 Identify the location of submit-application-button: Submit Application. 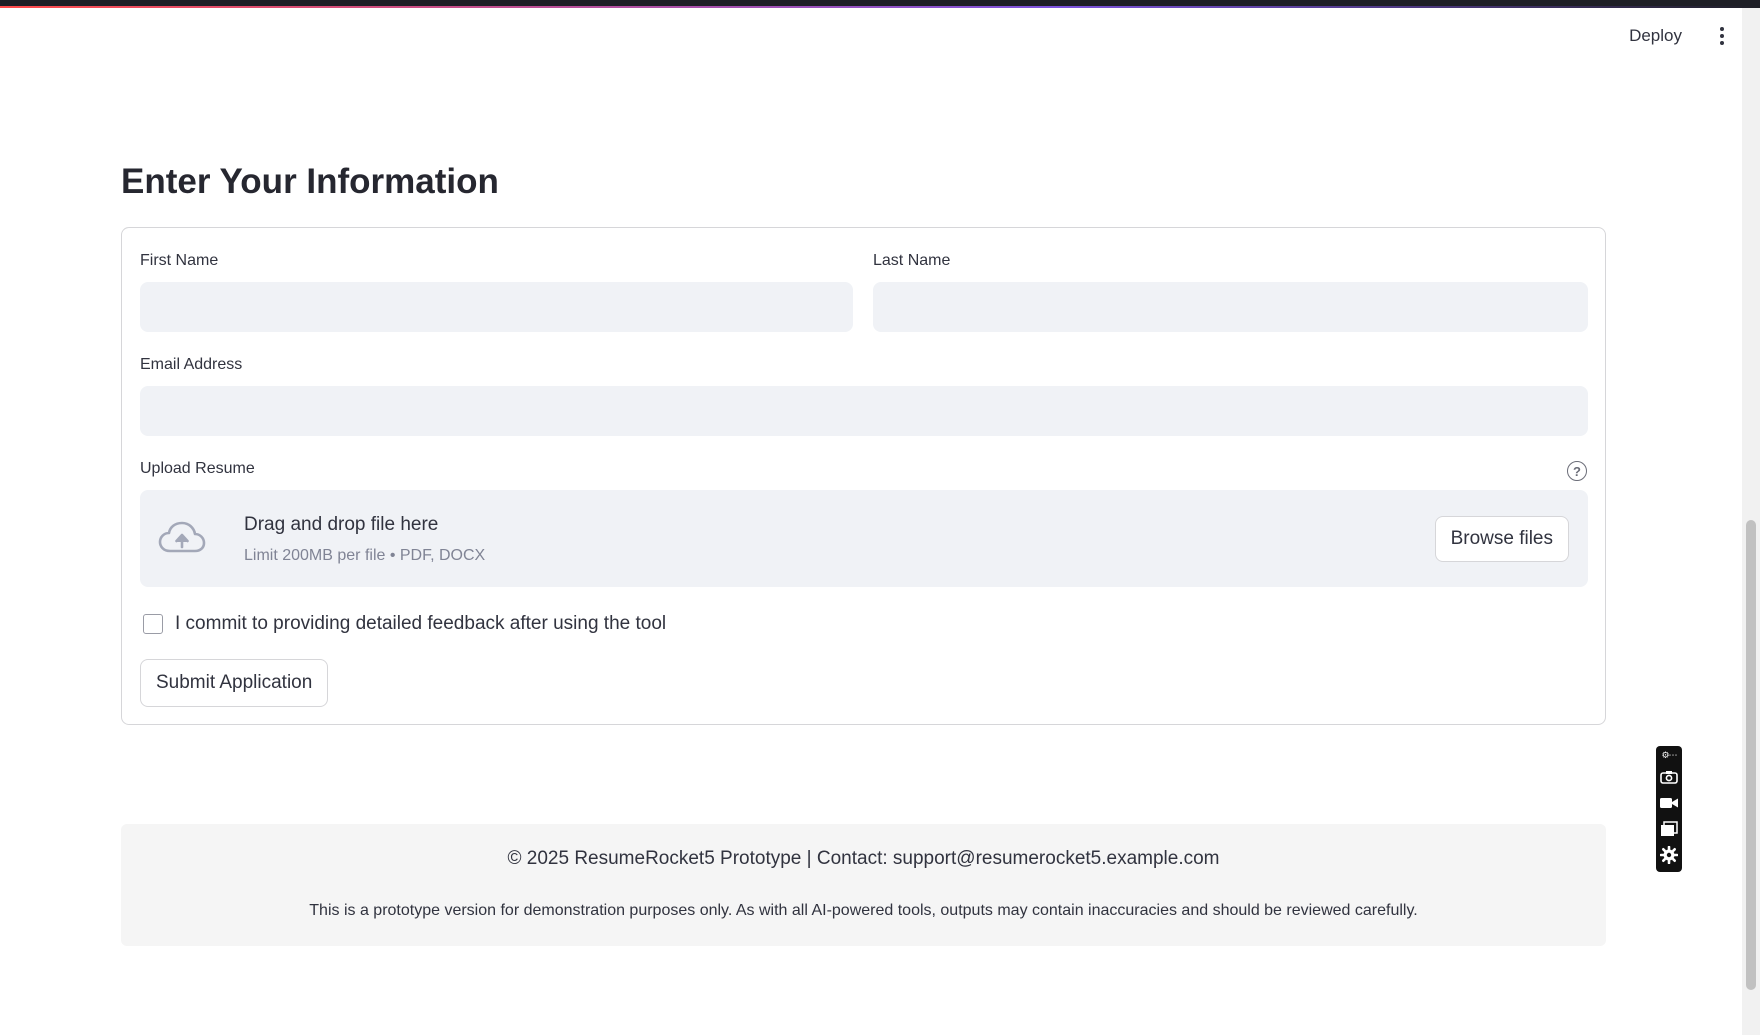
(234, 683).